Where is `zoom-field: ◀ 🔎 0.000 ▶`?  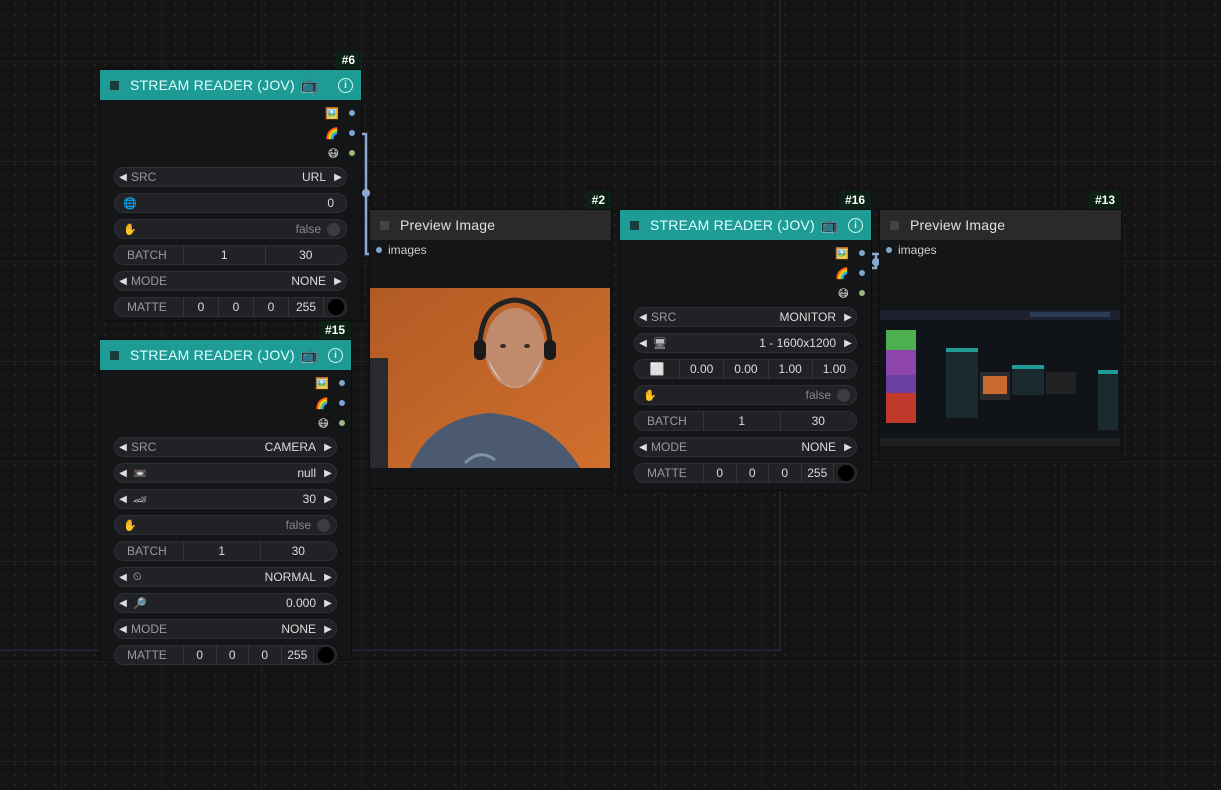 zoom-field: ◀ 🔎 0.000 ▶ is located at coordinates (225, 603).